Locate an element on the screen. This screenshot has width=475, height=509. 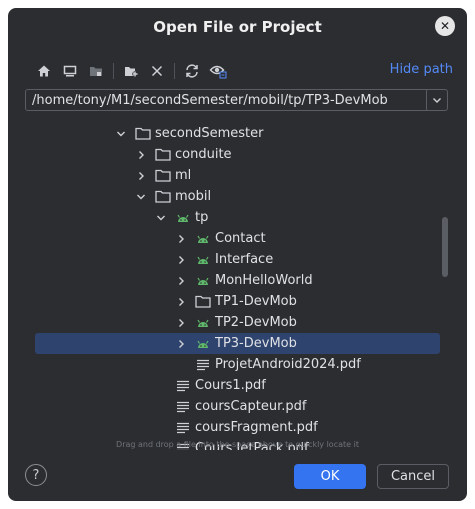
close-icon: ✕ is located at coordinates (445, 26).